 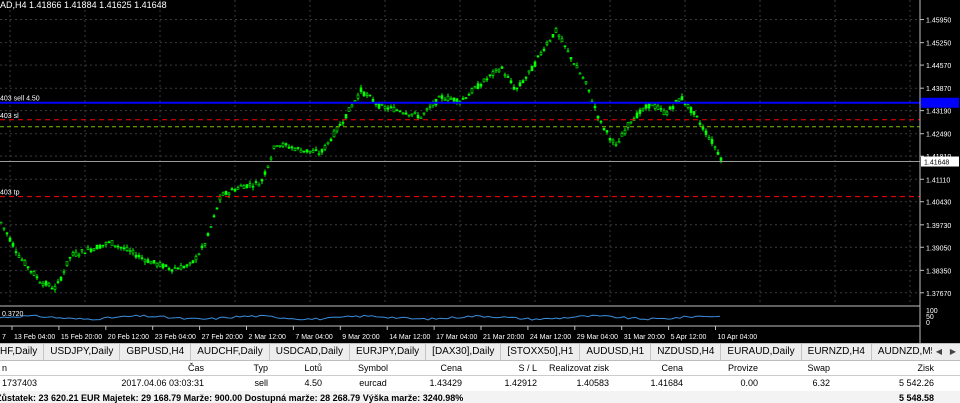 I want to click on tab--stoxx50-h1: [STOXX50],H1, so click(x=541, y=352).